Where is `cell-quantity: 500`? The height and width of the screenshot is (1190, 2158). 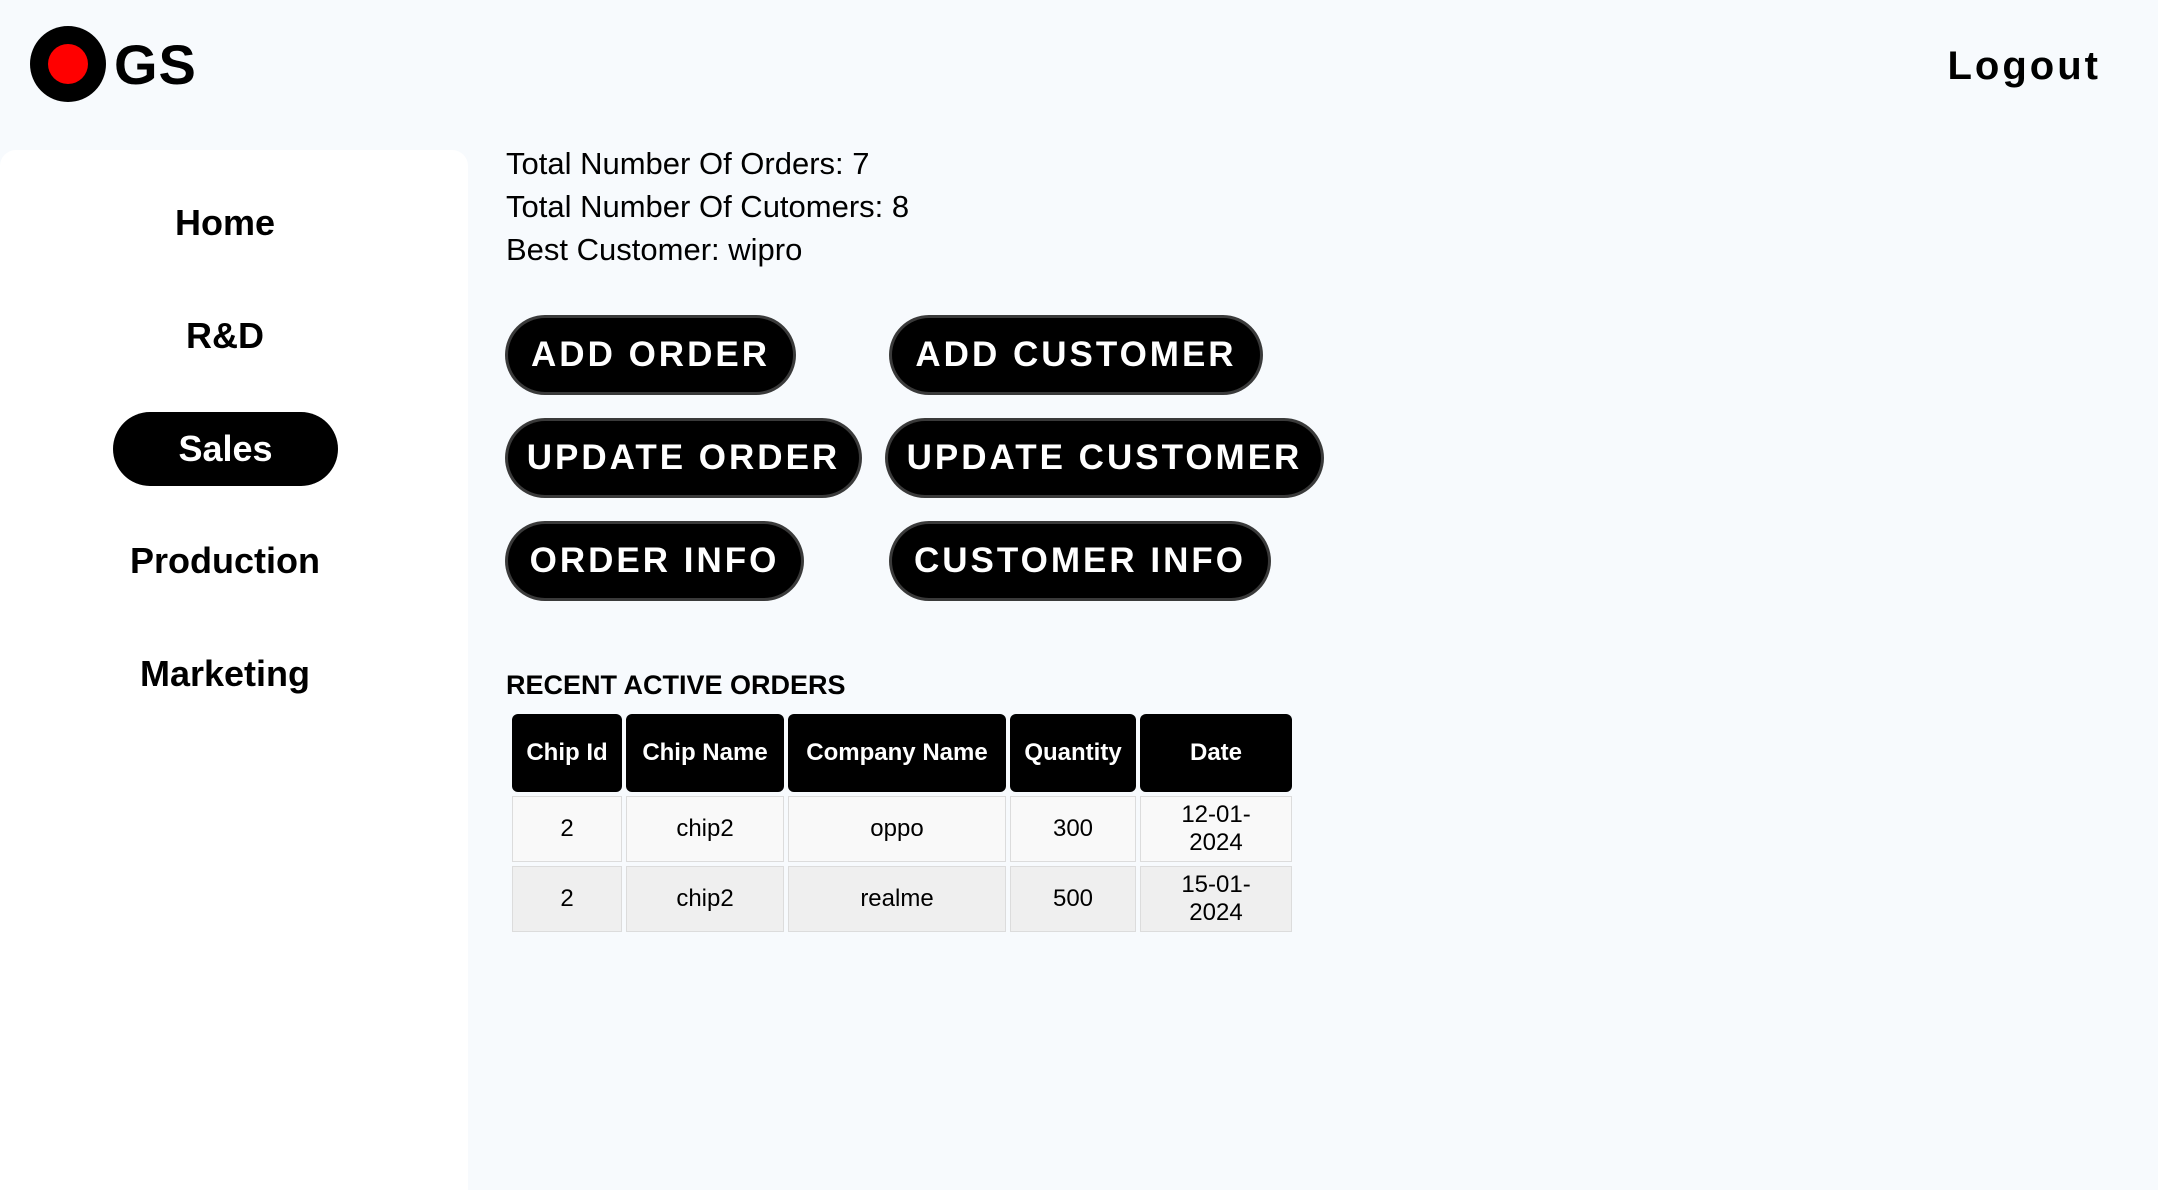
cell-quantity: 500 is located at coordinates (1073, 899).